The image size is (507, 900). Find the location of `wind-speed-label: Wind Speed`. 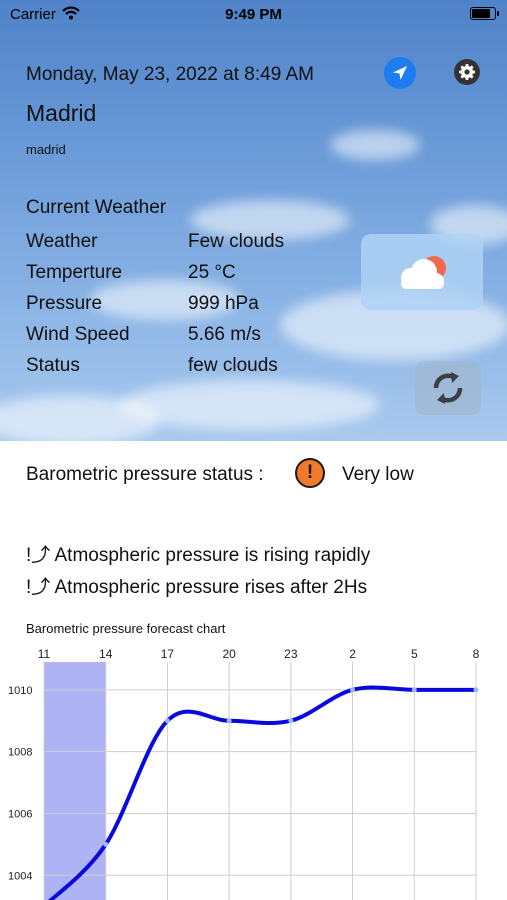

wind-speed-label: Wind Speed is located at coordinates (78, 334).